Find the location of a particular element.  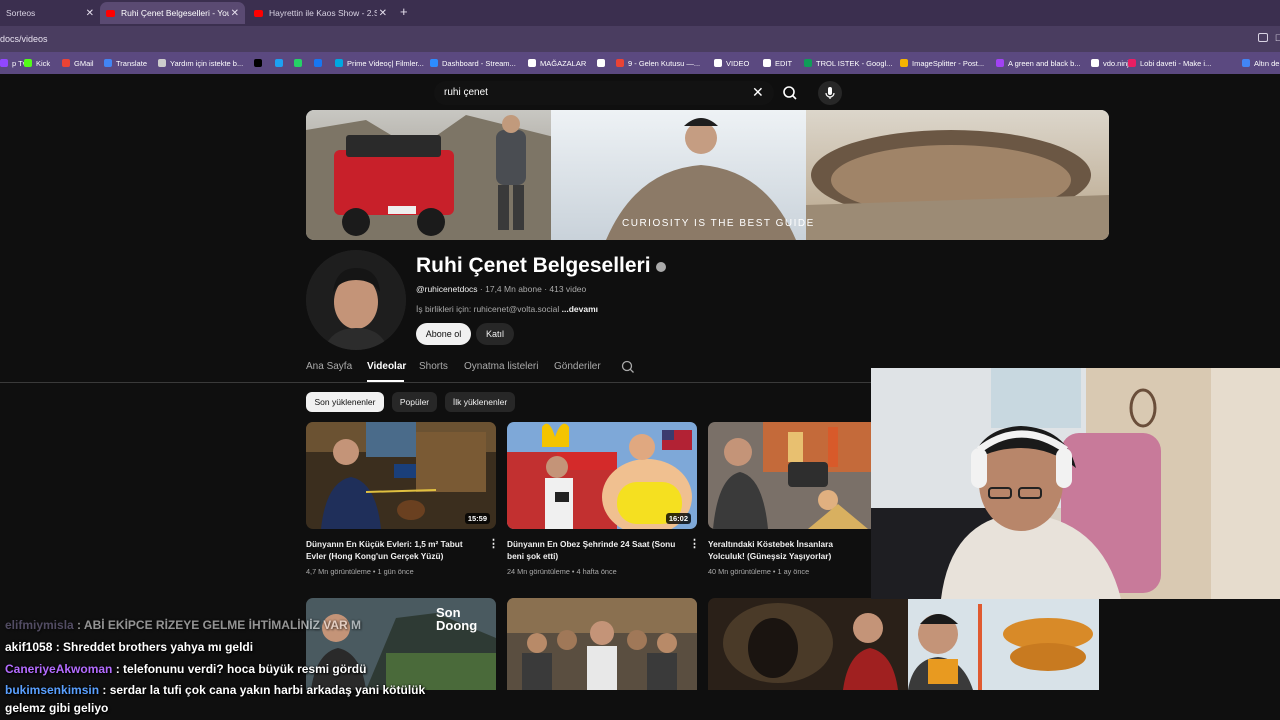

channel-search-button is located at coordinates (628, 369).